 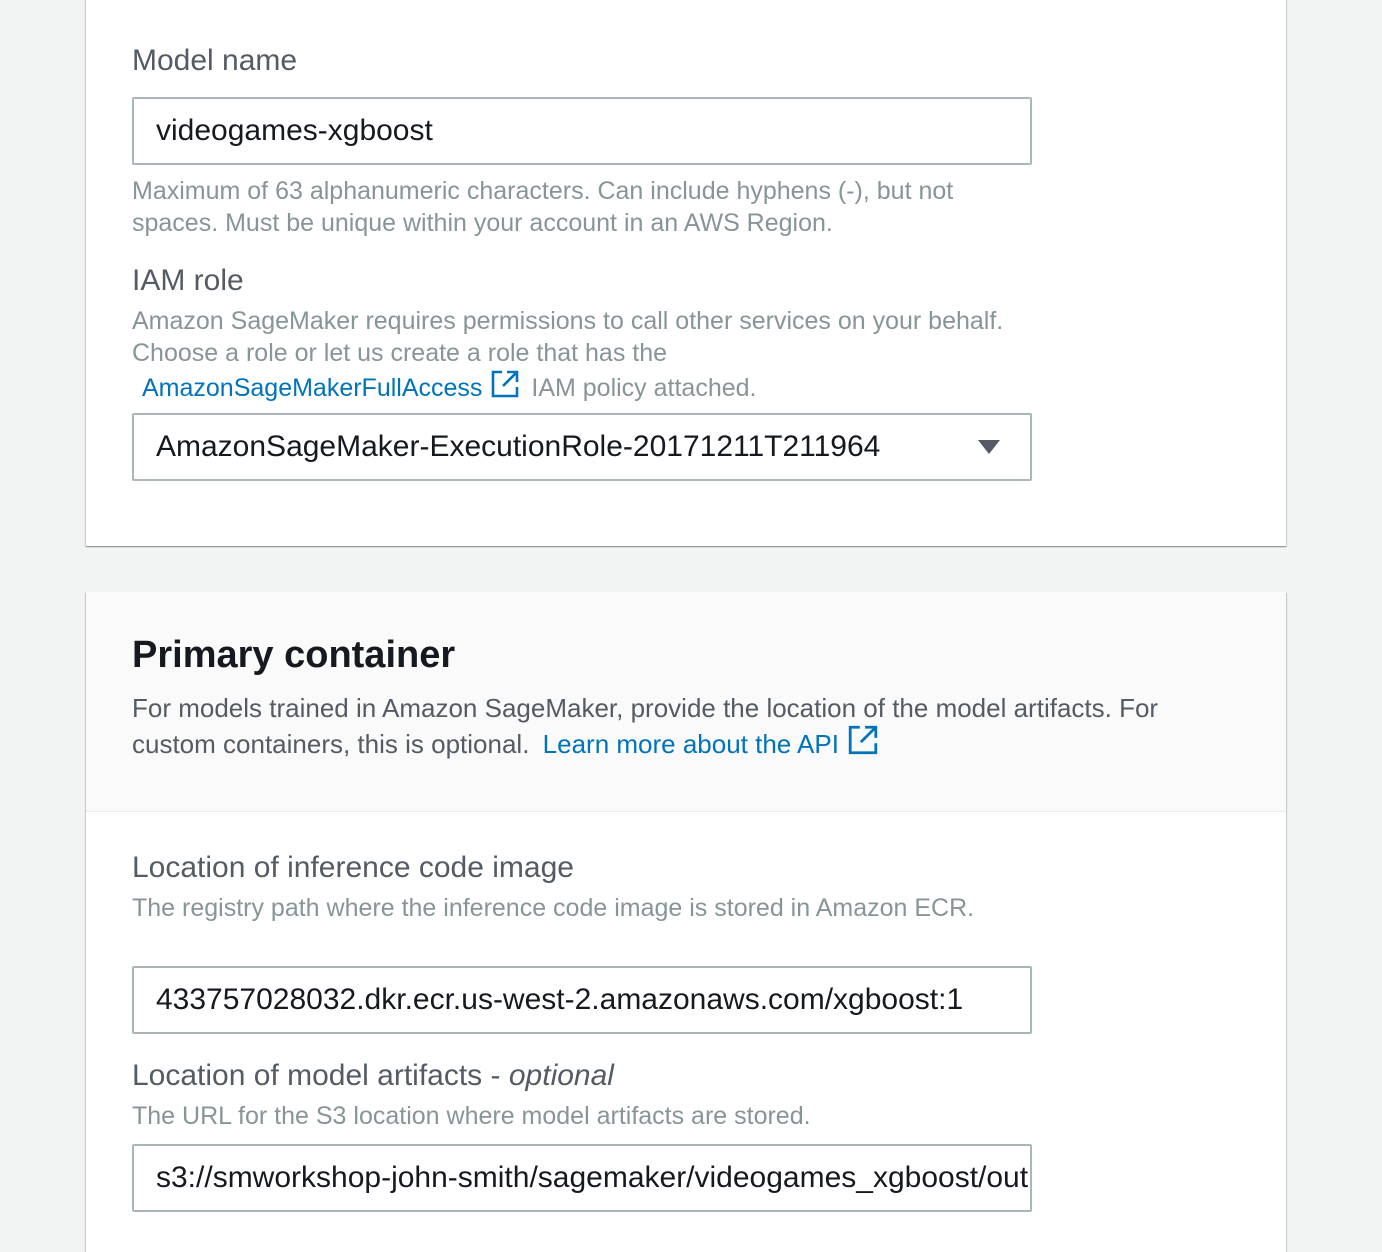 I want to click on model-name-input: videogames-xgboost, so click(x=582, y=131).